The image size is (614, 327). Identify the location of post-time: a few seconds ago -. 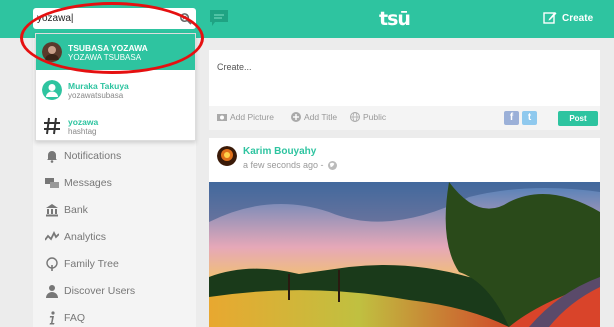
(283, 165).